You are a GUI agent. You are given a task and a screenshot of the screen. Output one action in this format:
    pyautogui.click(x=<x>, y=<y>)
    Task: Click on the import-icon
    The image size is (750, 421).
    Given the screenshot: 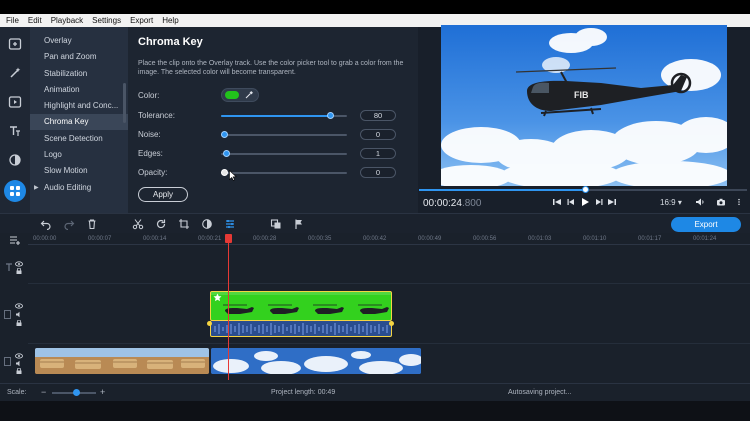 What is the action you would take?
    pyautogui.click(x=15, y=44)
    